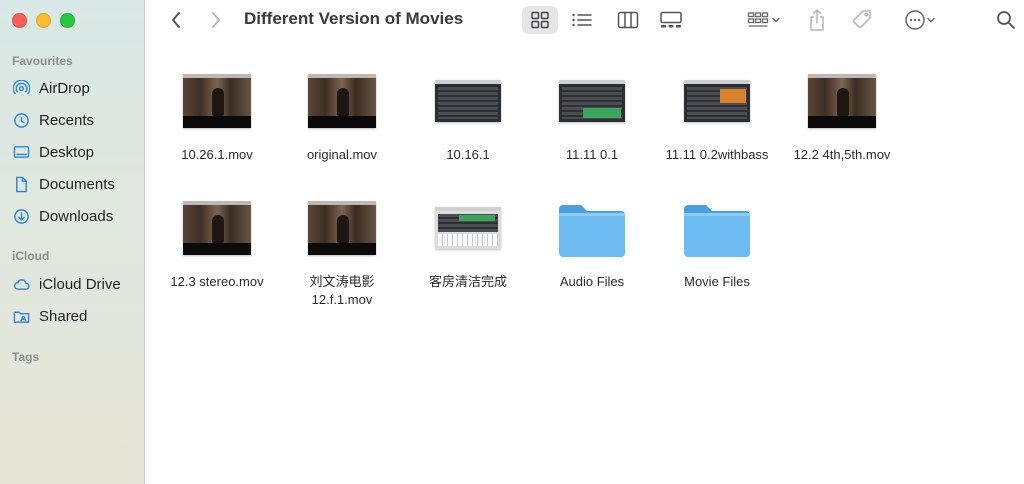 The height and width of the screenshot is (484, 1024). I want to click on sidebar-section-icloud: iCloud, so click(31, 256).